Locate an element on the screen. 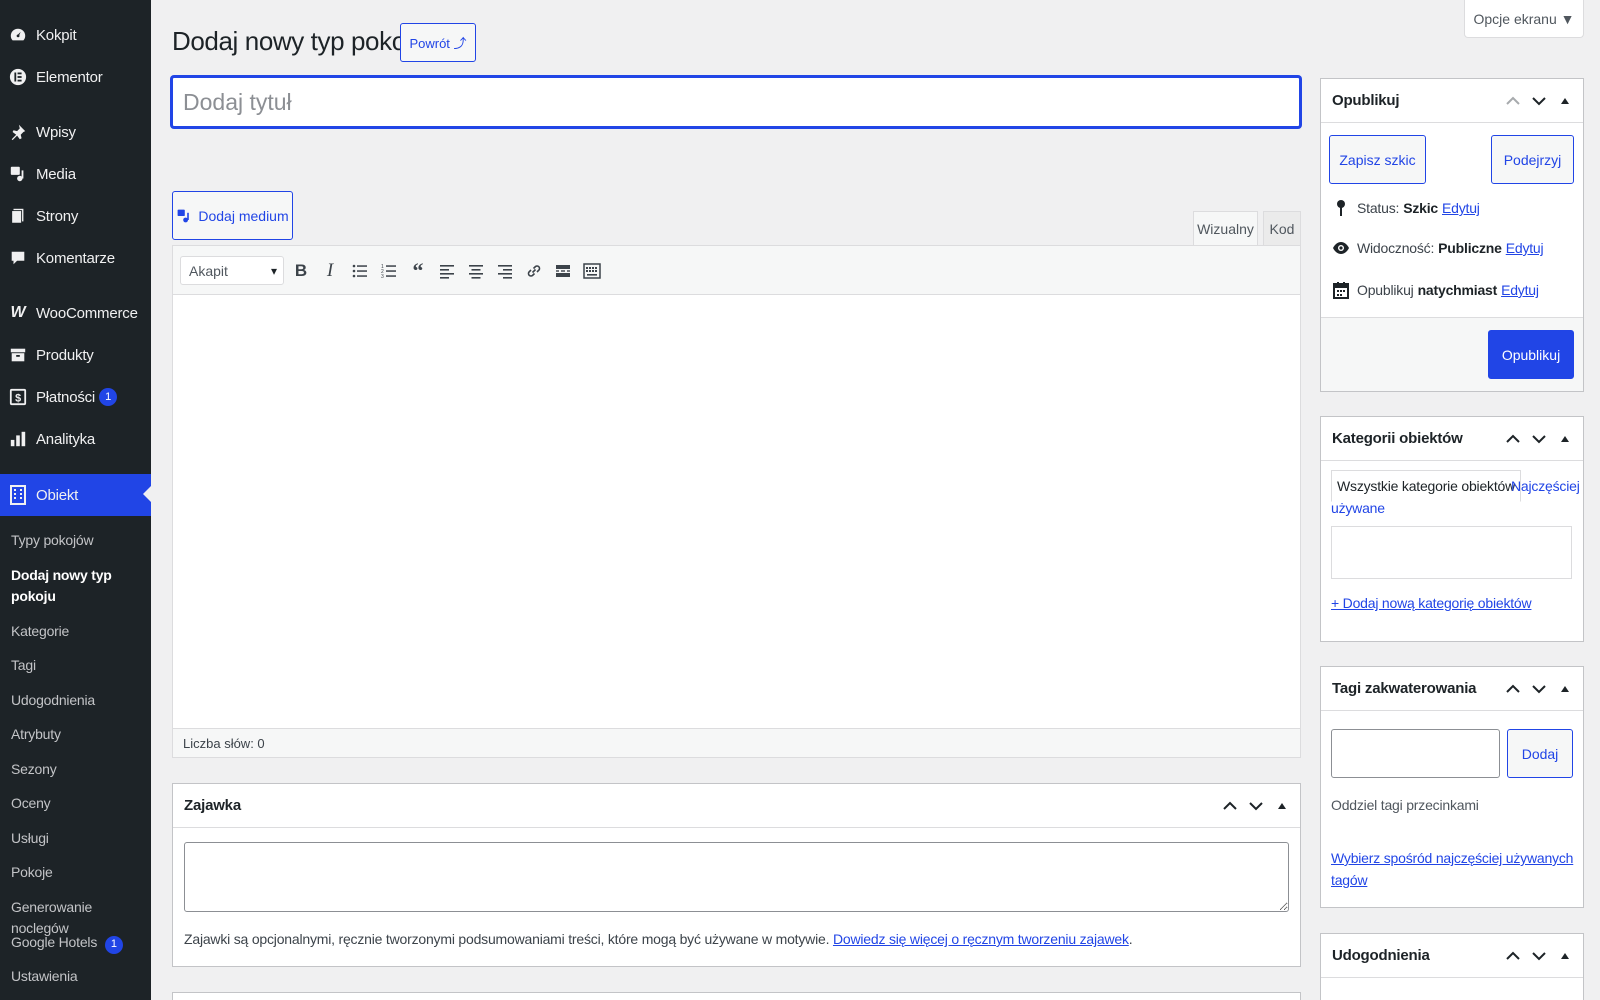 The image size is (1600, 1000). menu-label: Media is located at coordinates (56, 174).